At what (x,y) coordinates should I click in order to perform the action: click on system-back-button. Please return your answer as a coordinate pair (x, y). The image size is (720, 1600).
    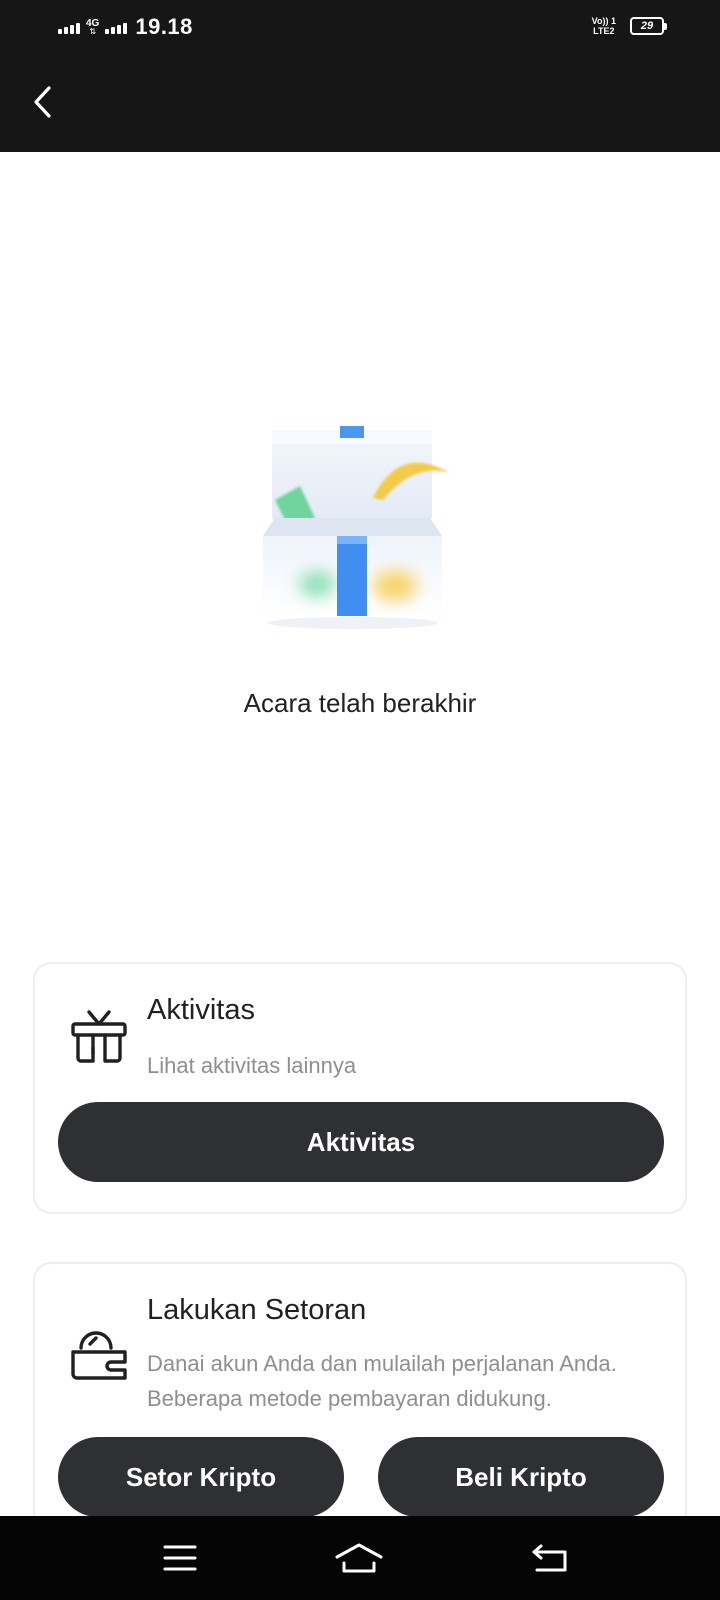
    Looking at the image, I should click on (550, 1558).